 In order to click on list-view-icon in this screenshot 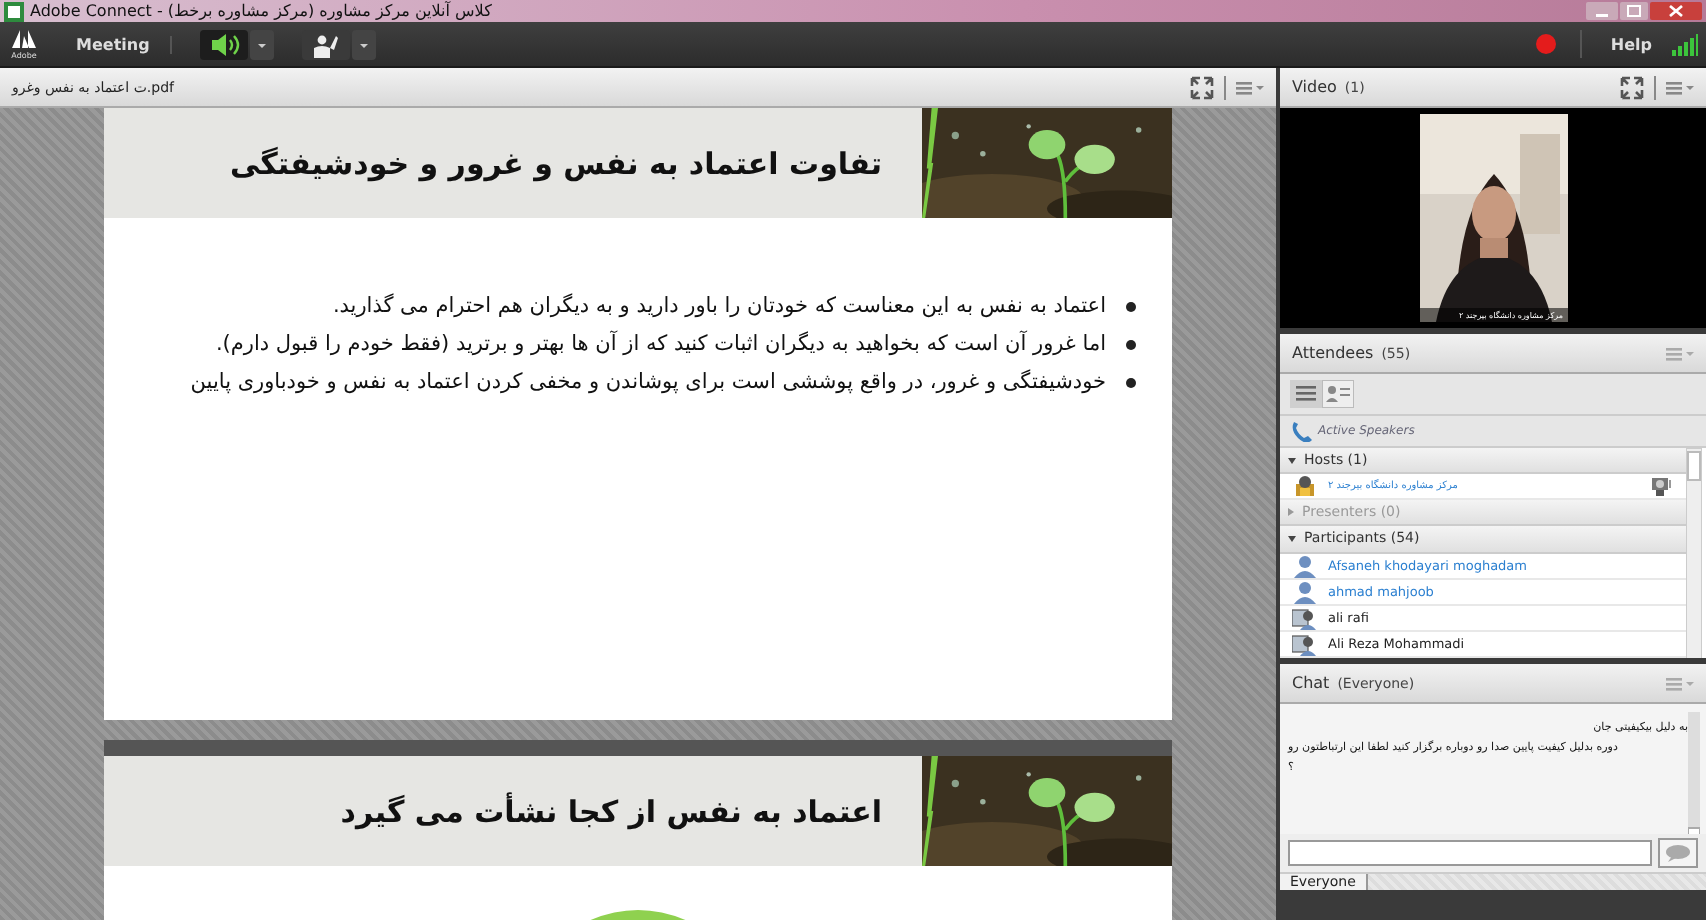, I will do `click(1306, 394)`.